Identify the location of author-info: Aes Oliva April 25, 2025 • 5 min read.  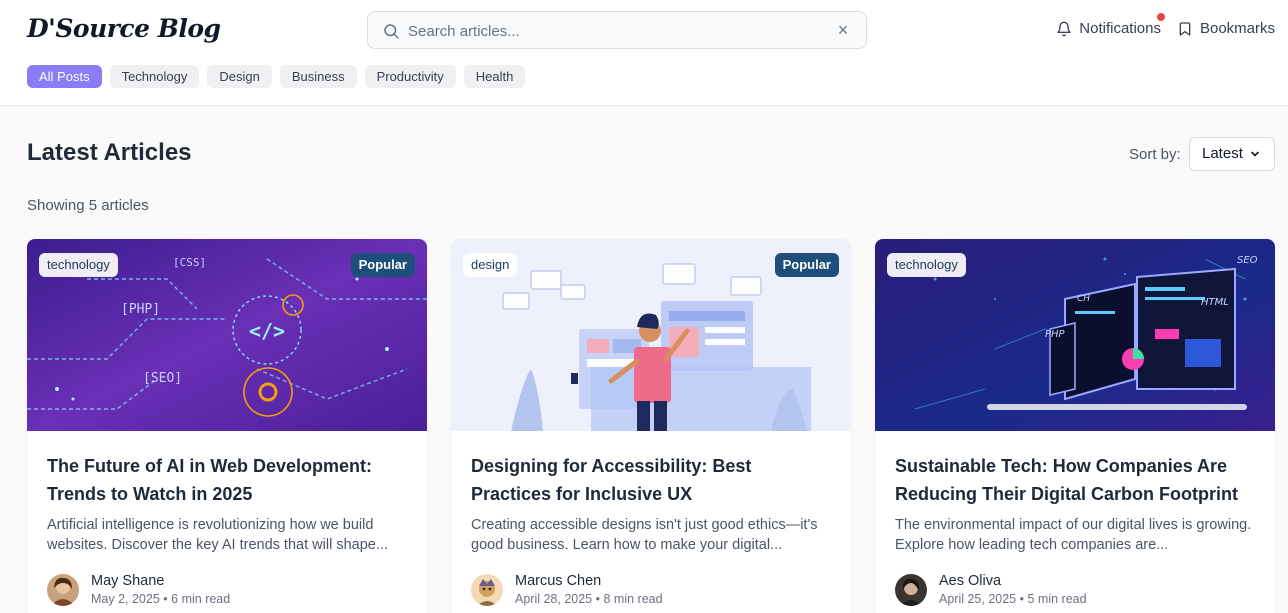
(991, 590).